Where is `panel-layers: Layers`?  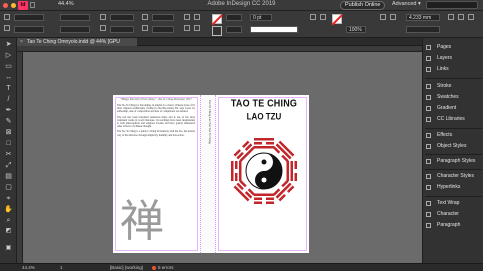 panel-layers: Layers is located at coordinates (453, 58).